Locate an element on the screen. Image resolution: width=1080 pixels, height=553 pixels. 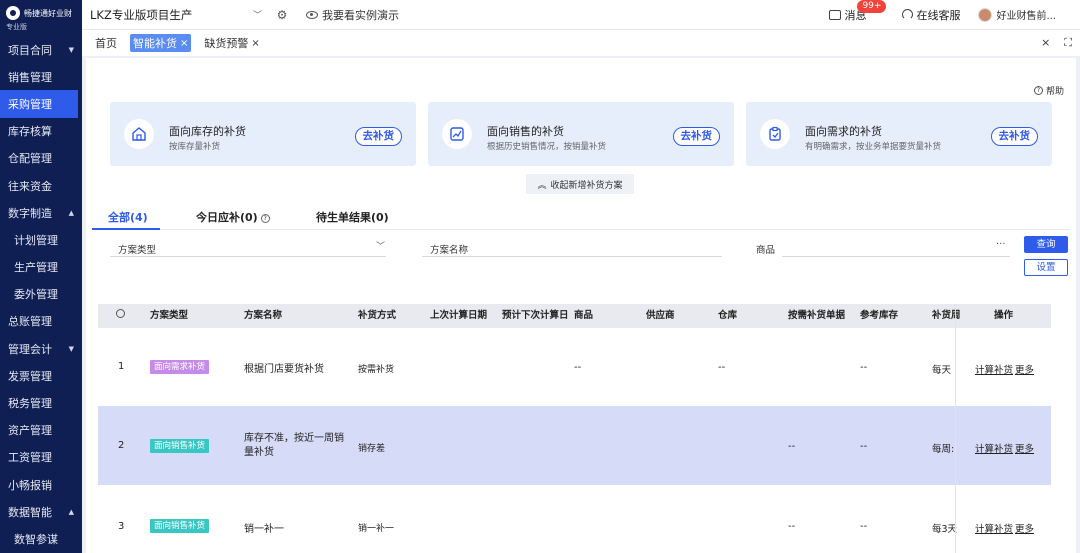
tab-home: 首页 is located at coordinates (106, 43).